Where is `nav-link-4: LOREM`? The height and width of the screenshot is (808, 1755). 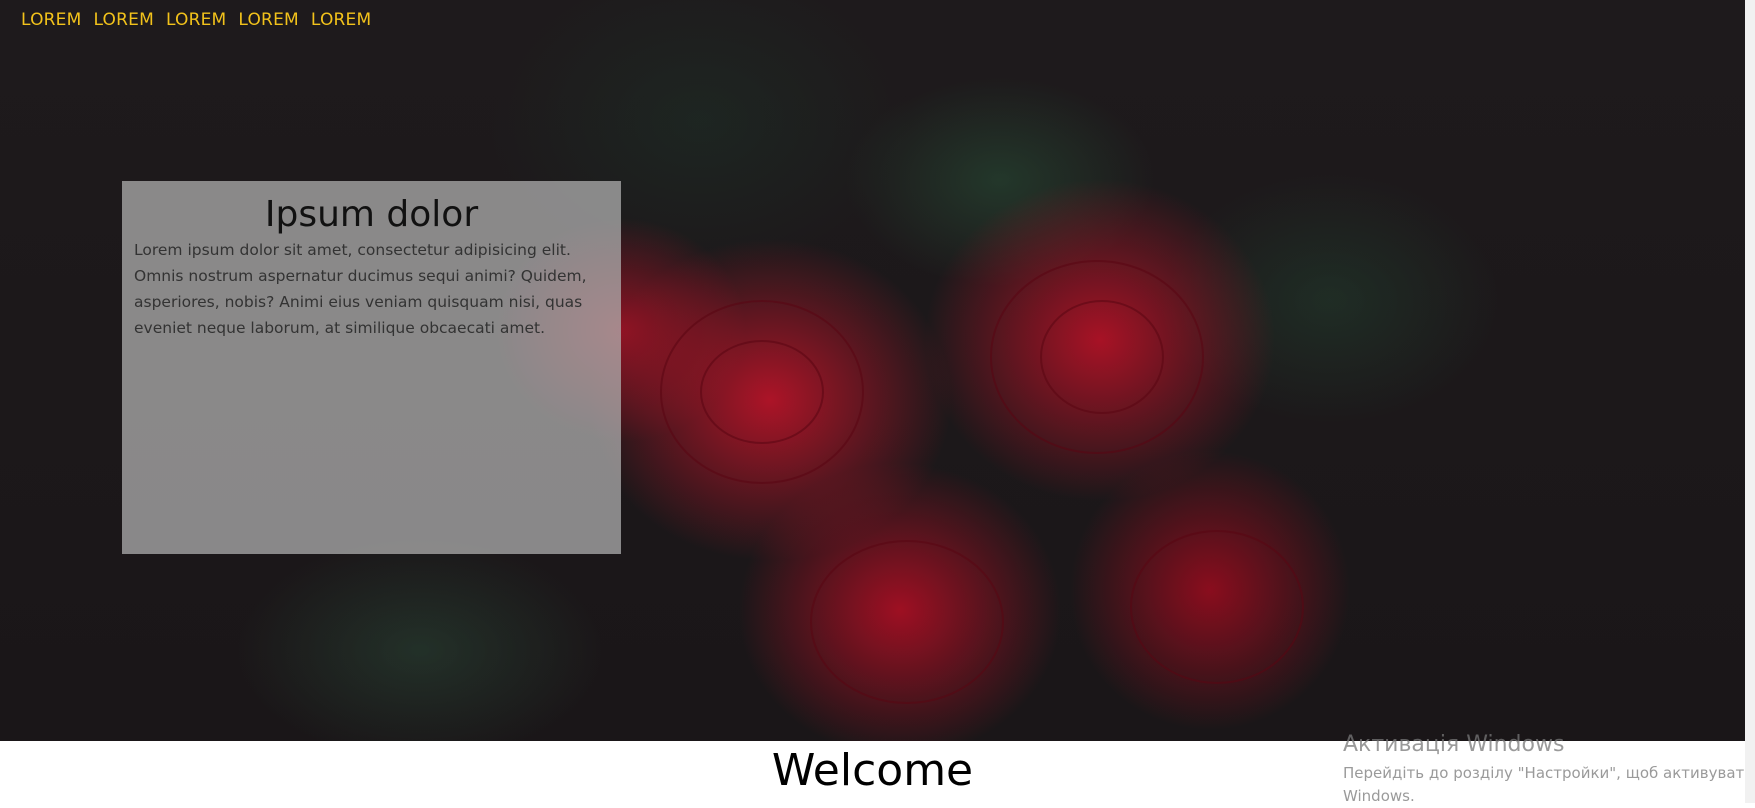 nav-link-4: LOREM is located at coordinates (268, 20).